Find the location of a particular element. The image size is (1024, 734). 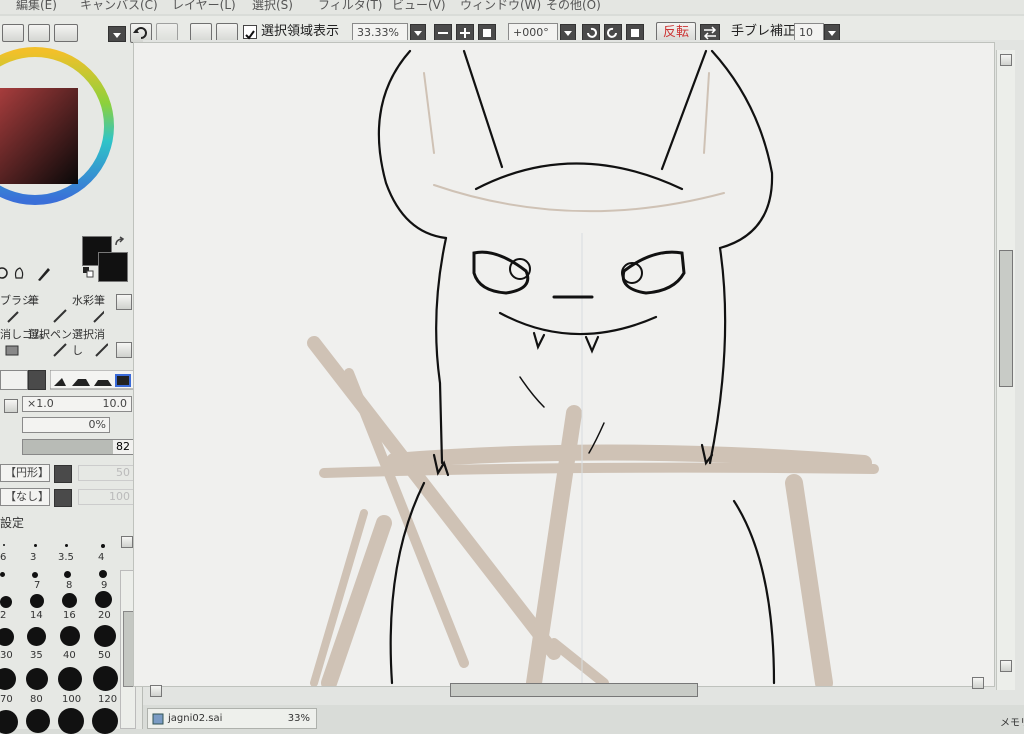

size-label: 70 is located at coordinates (6, 699).